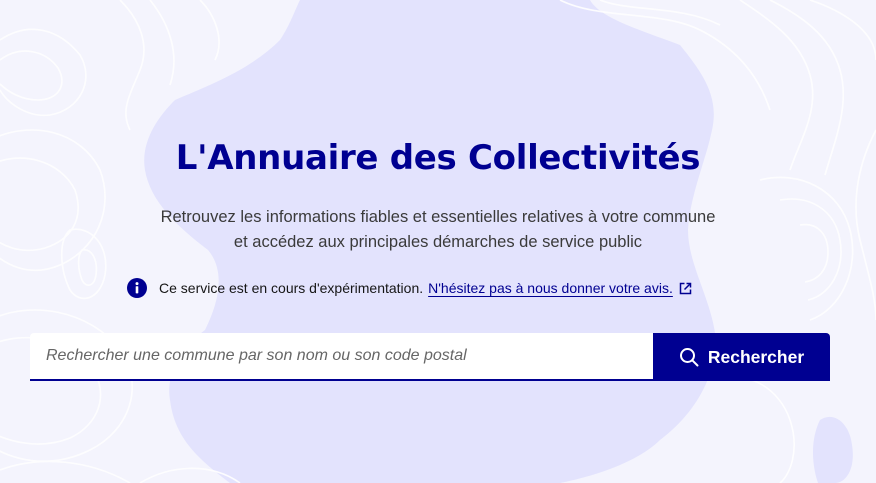 The image size is (876, 483). I want to click on commune-search-bar: Rechercher, so click(430, 357).